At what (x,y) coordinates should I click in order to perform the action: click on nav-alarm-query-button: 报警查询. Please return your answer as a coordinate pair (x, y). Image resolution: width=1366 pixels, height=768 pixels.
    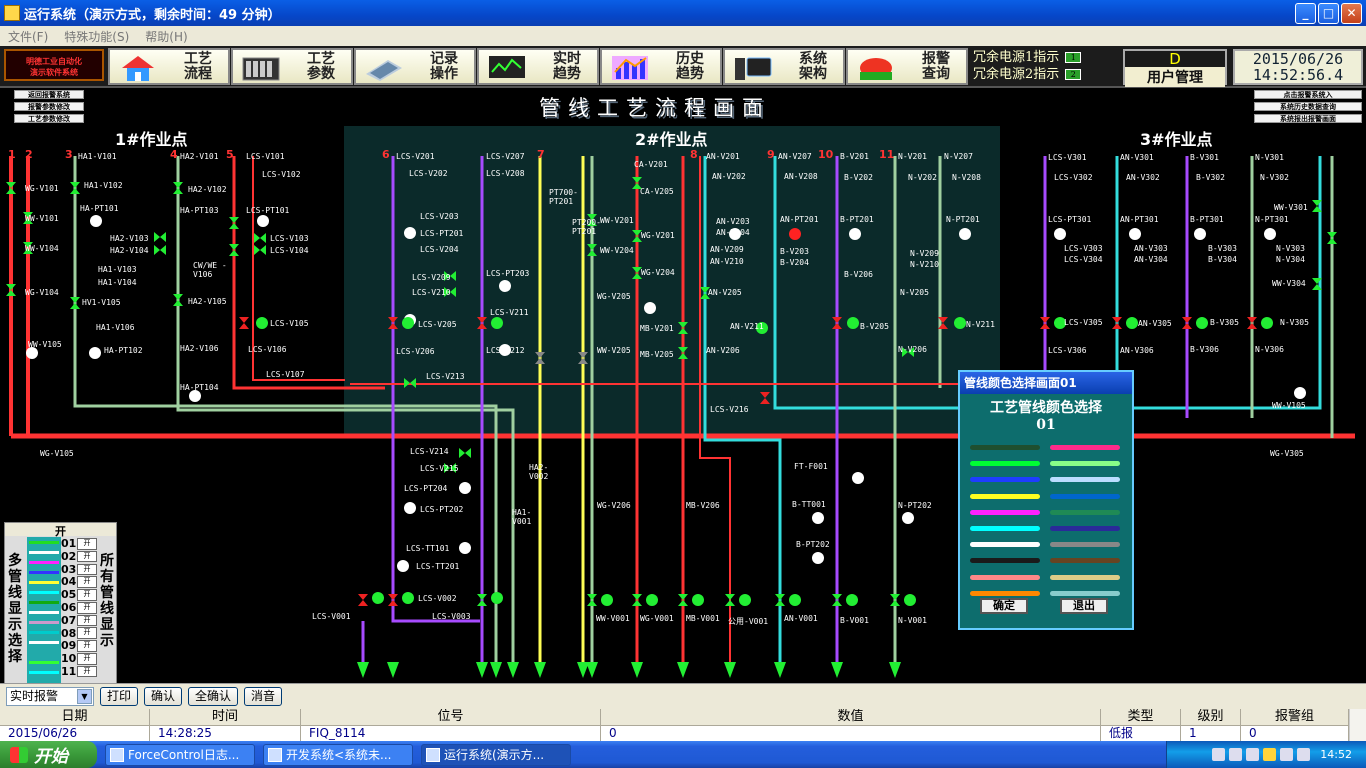
    Looking at the image, I should click on (907, 66).